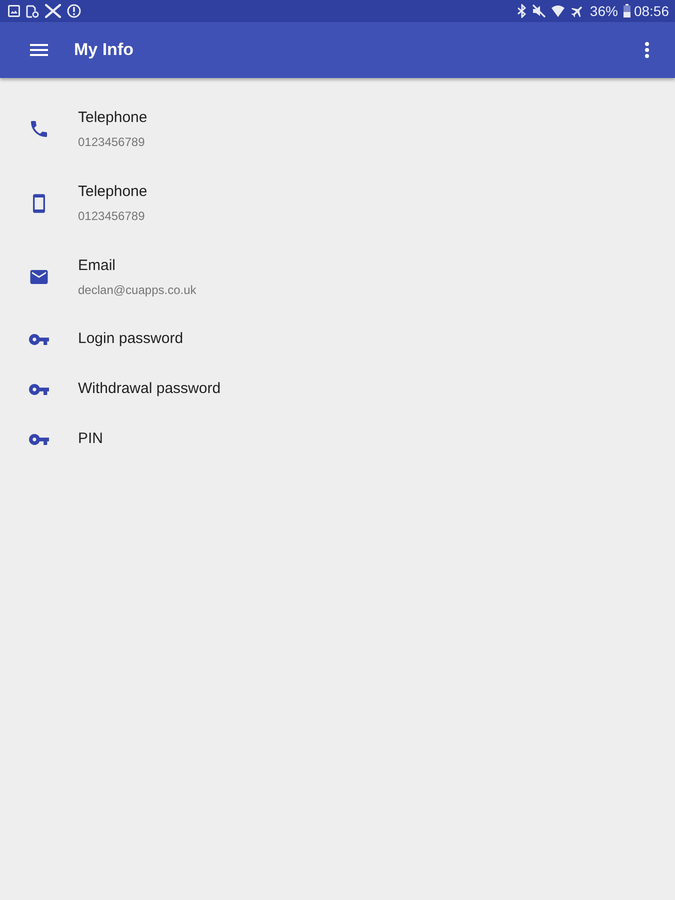 This screenshot has width=675, height=900. Describe the element at coordinates (14, 11) in the screenshot. I see `image-notification-icon` at that location.